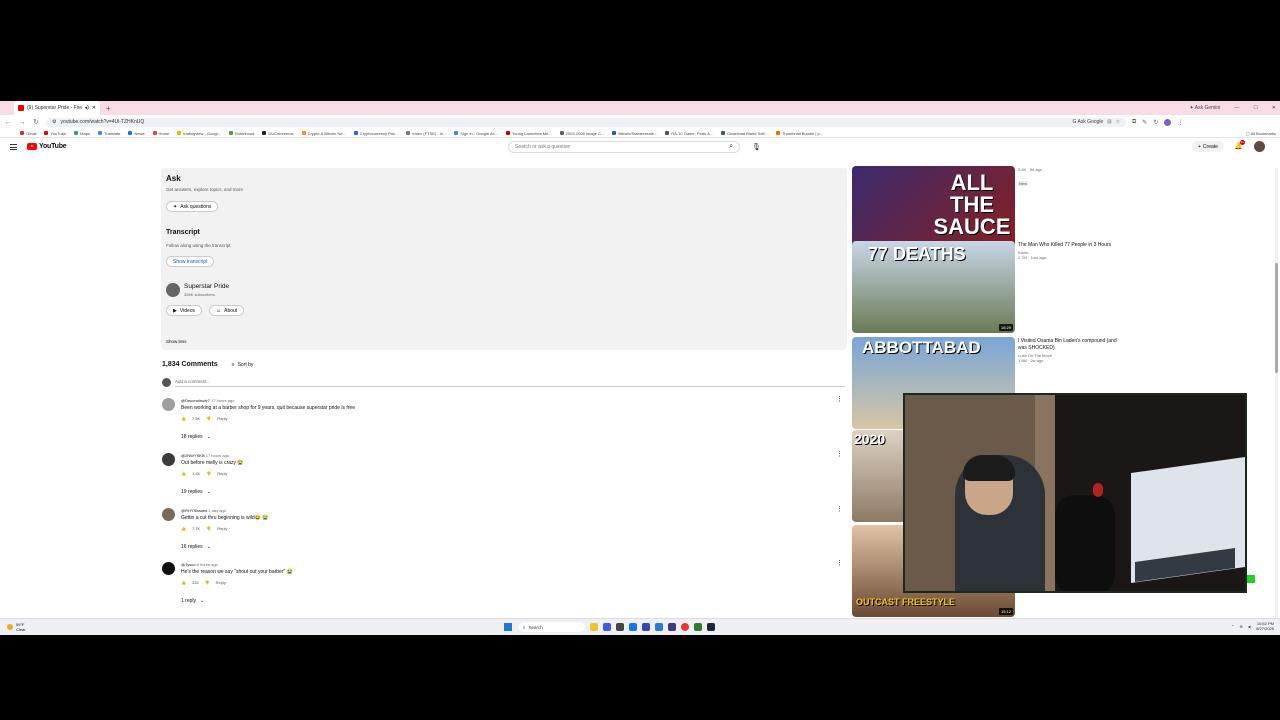  I want to click on start-button-icon, so click(508, 627).